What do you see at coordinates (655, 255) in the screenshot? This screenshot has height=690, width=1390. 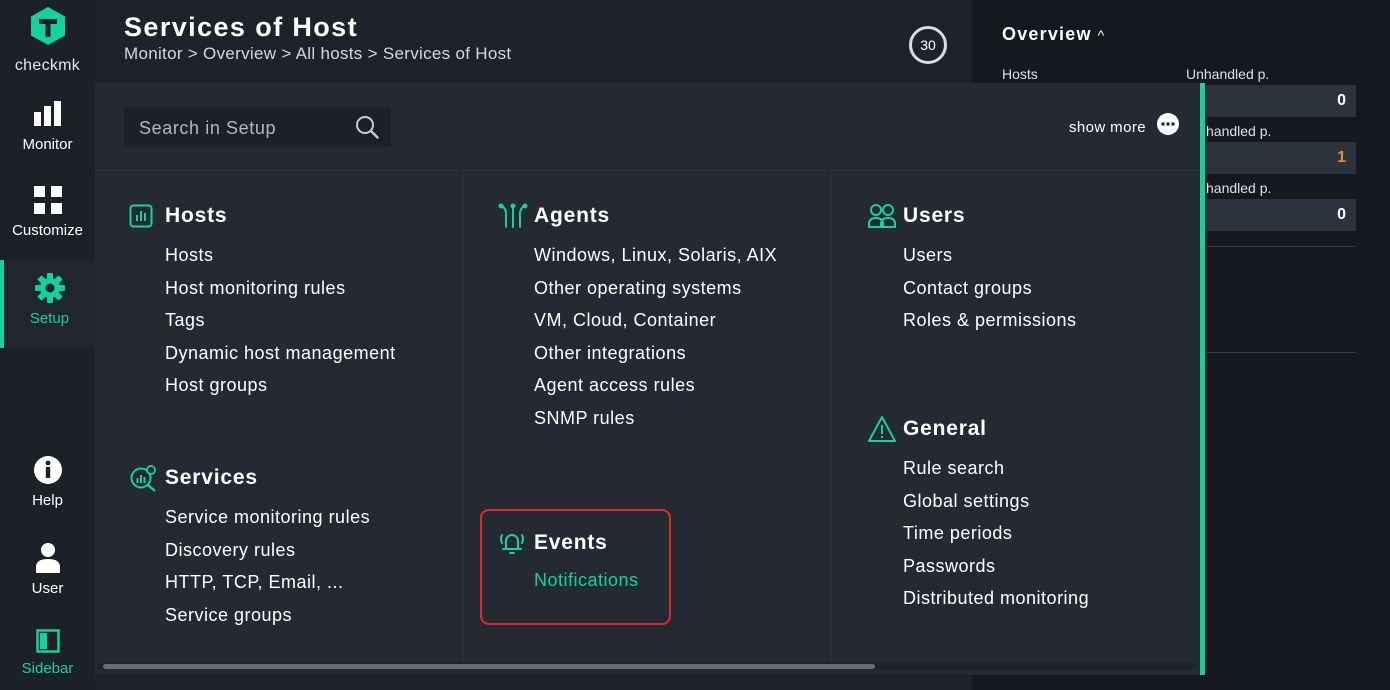 I see `menu-item-windows-linux-solaris-aix: Windows, Linux, Solaris, AIX` at bounding box center [655, 255].